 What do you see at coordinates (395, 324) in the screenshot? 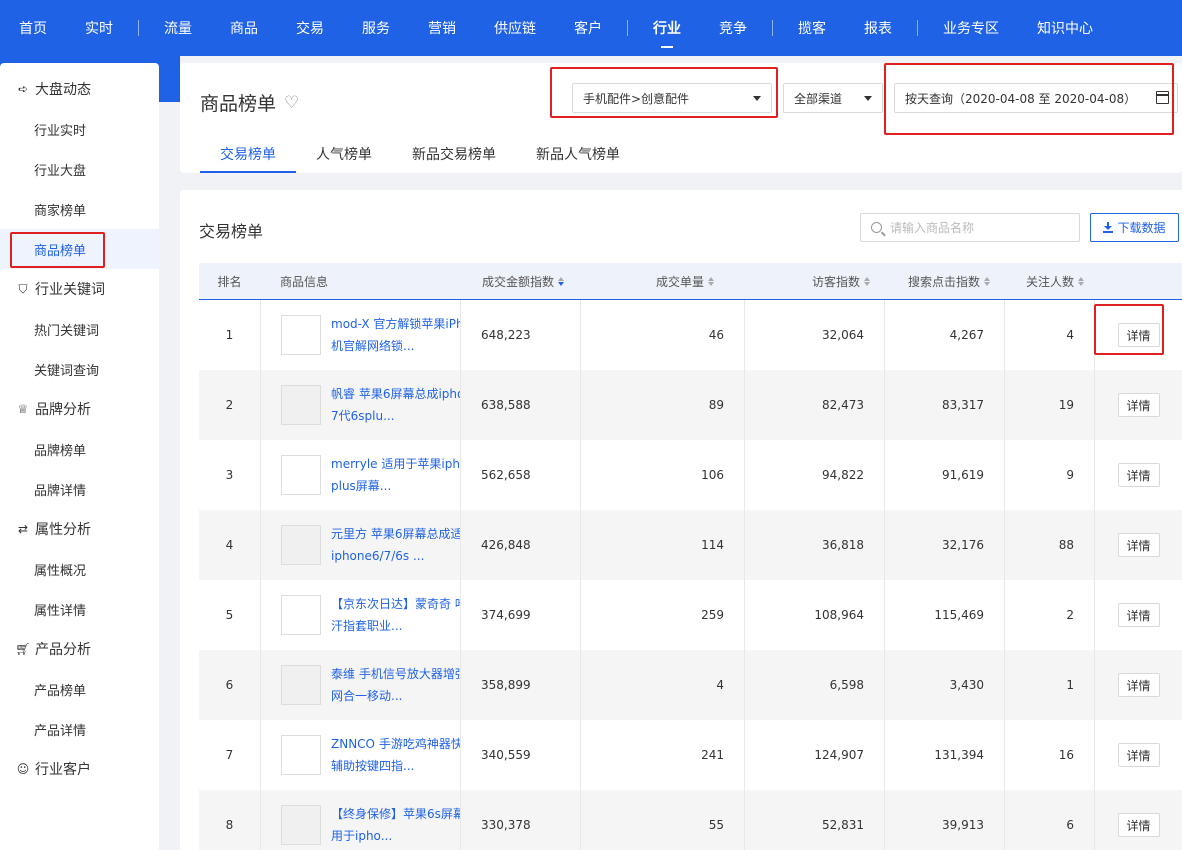
I see `product-name-line: mod-X 官方解锁苹果iPh` at bounding box center [395, 324].